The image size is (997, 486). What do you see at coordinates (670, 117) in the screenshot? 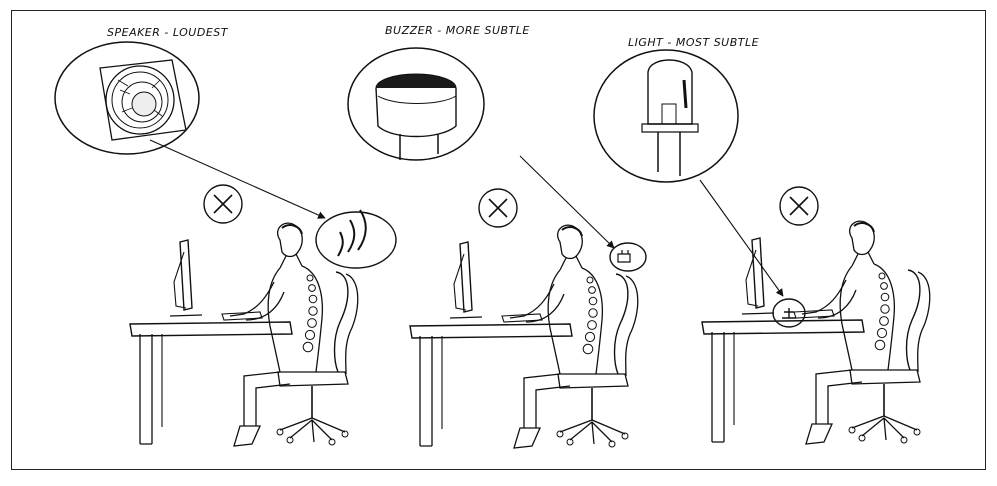
I see `led-light-icon` at bounding box center [670, 117].